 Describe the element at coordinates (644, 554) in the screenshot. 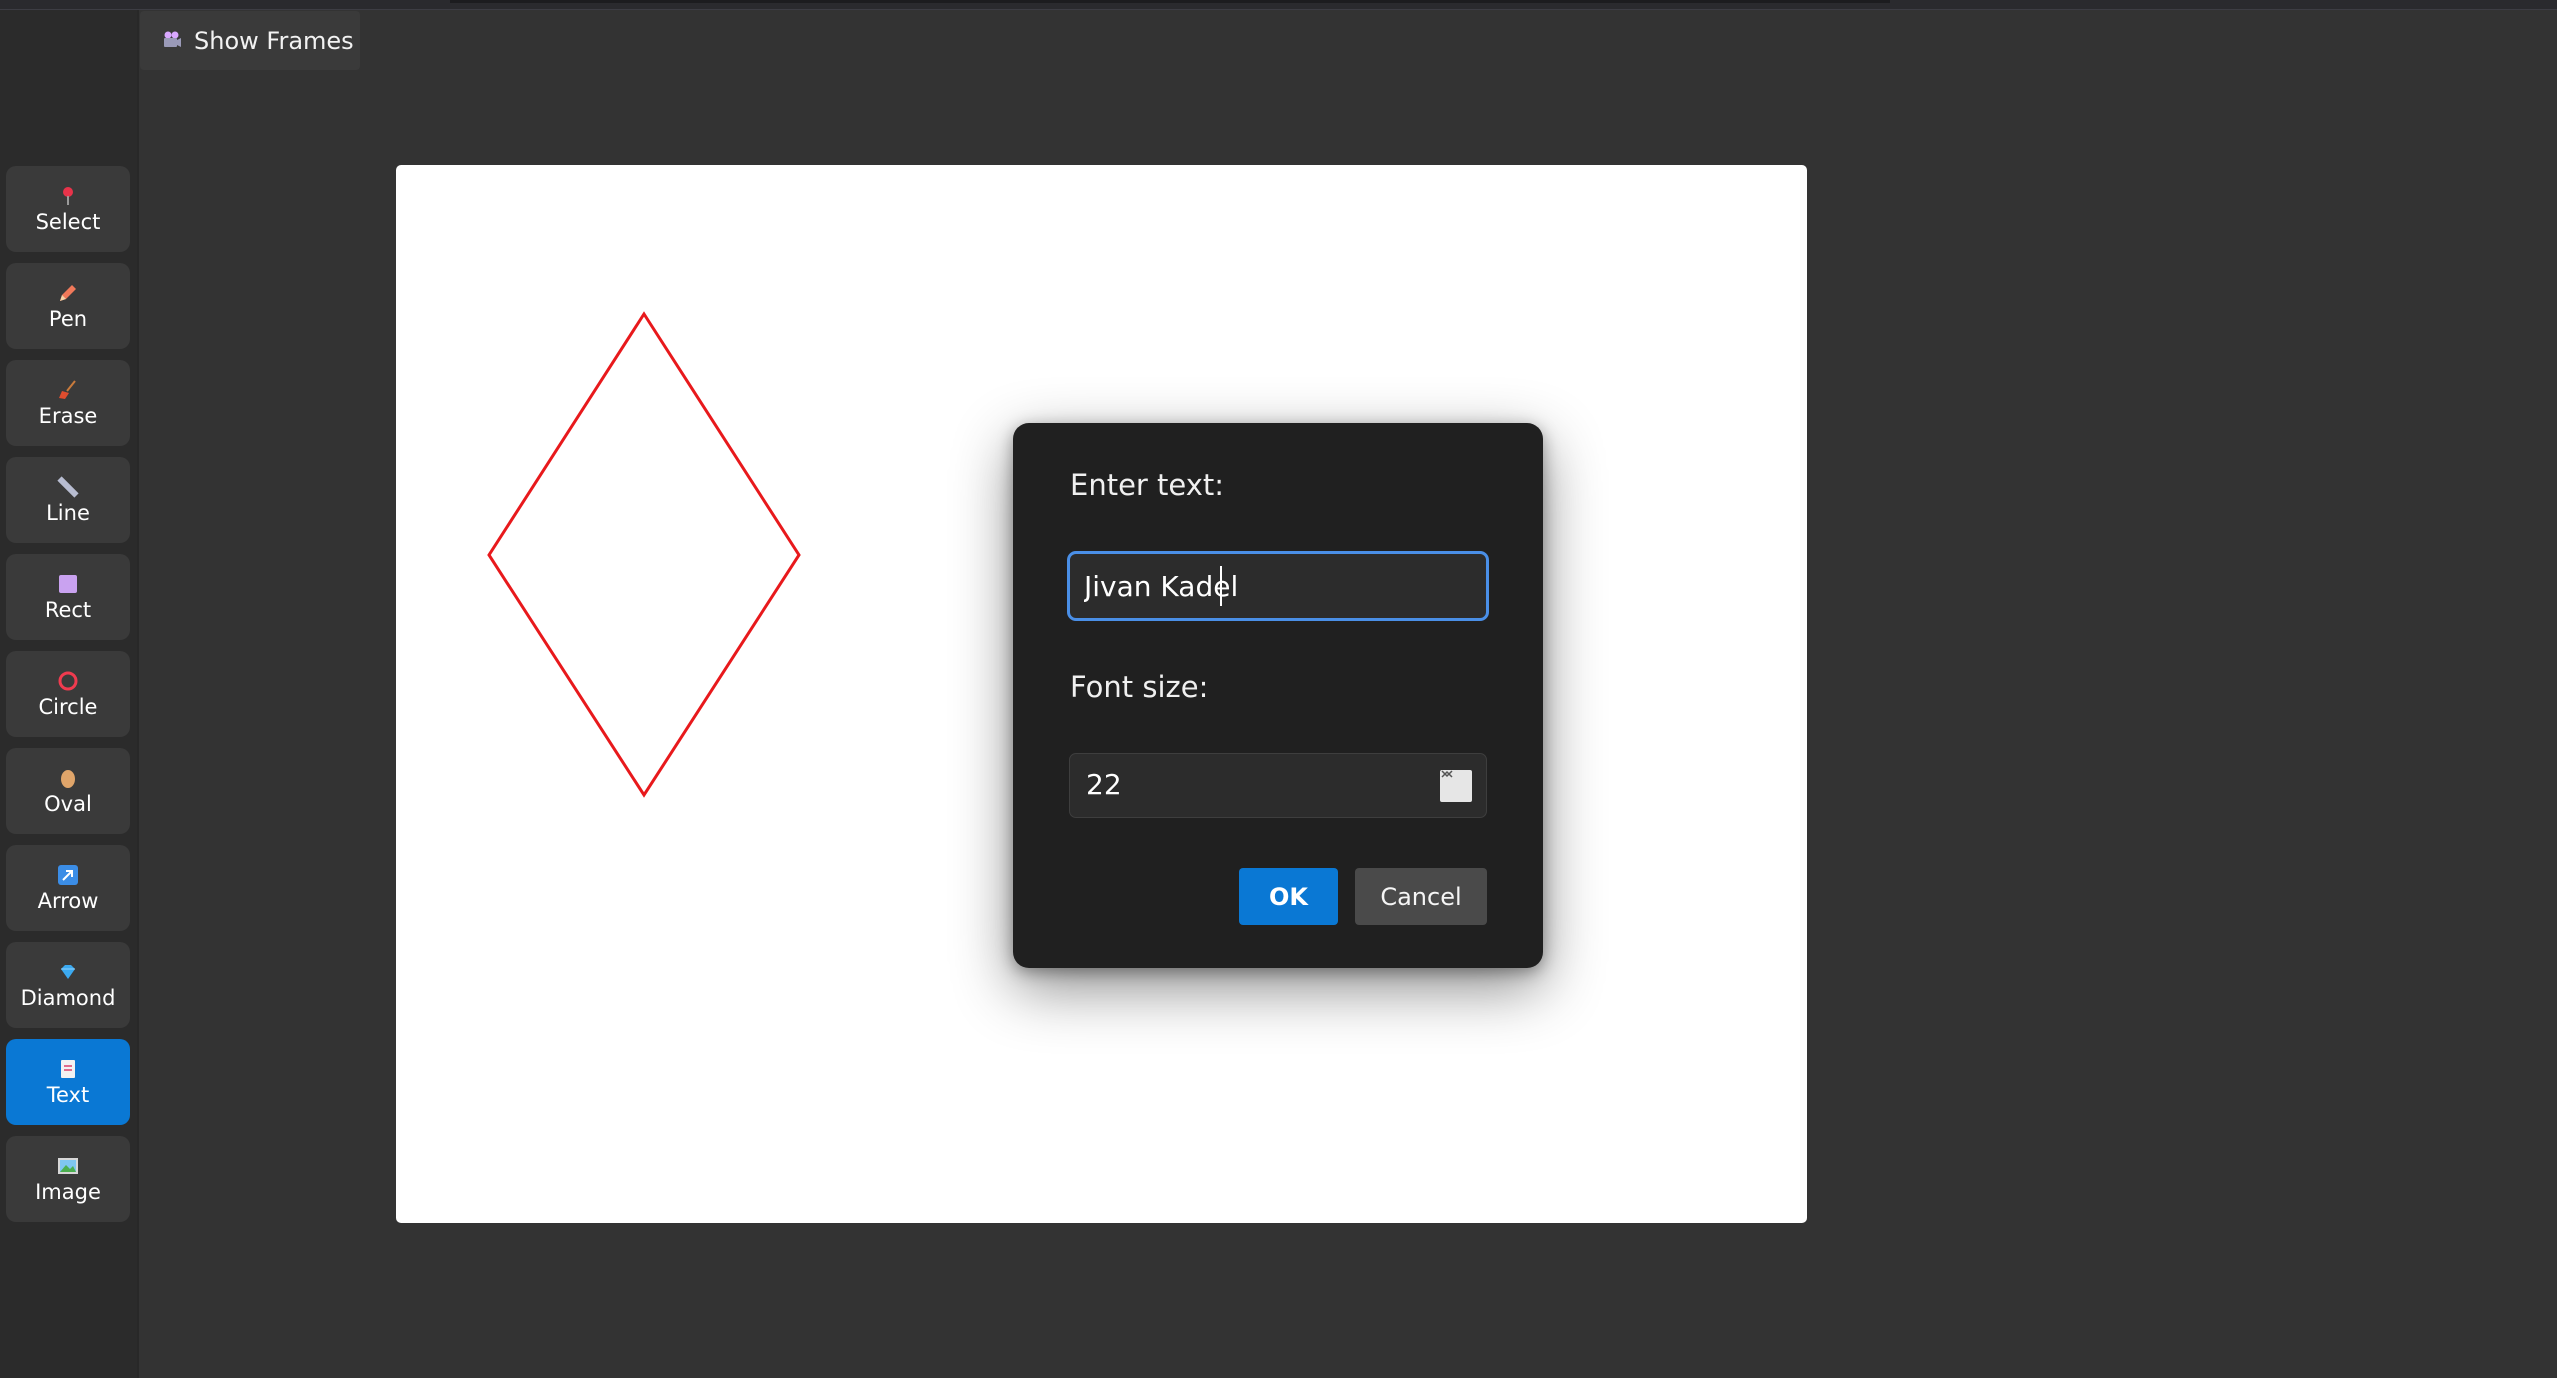

I see `diamond-shape` at that location.